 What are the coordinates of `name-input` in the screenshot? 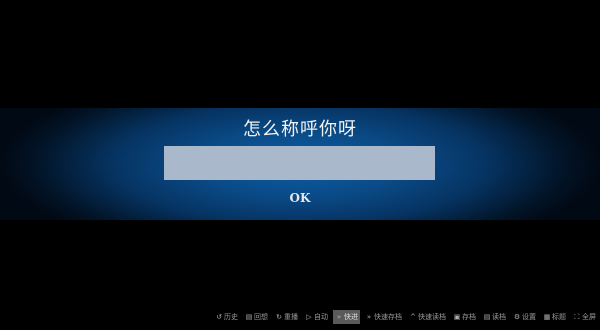 It's located at (299, 163).